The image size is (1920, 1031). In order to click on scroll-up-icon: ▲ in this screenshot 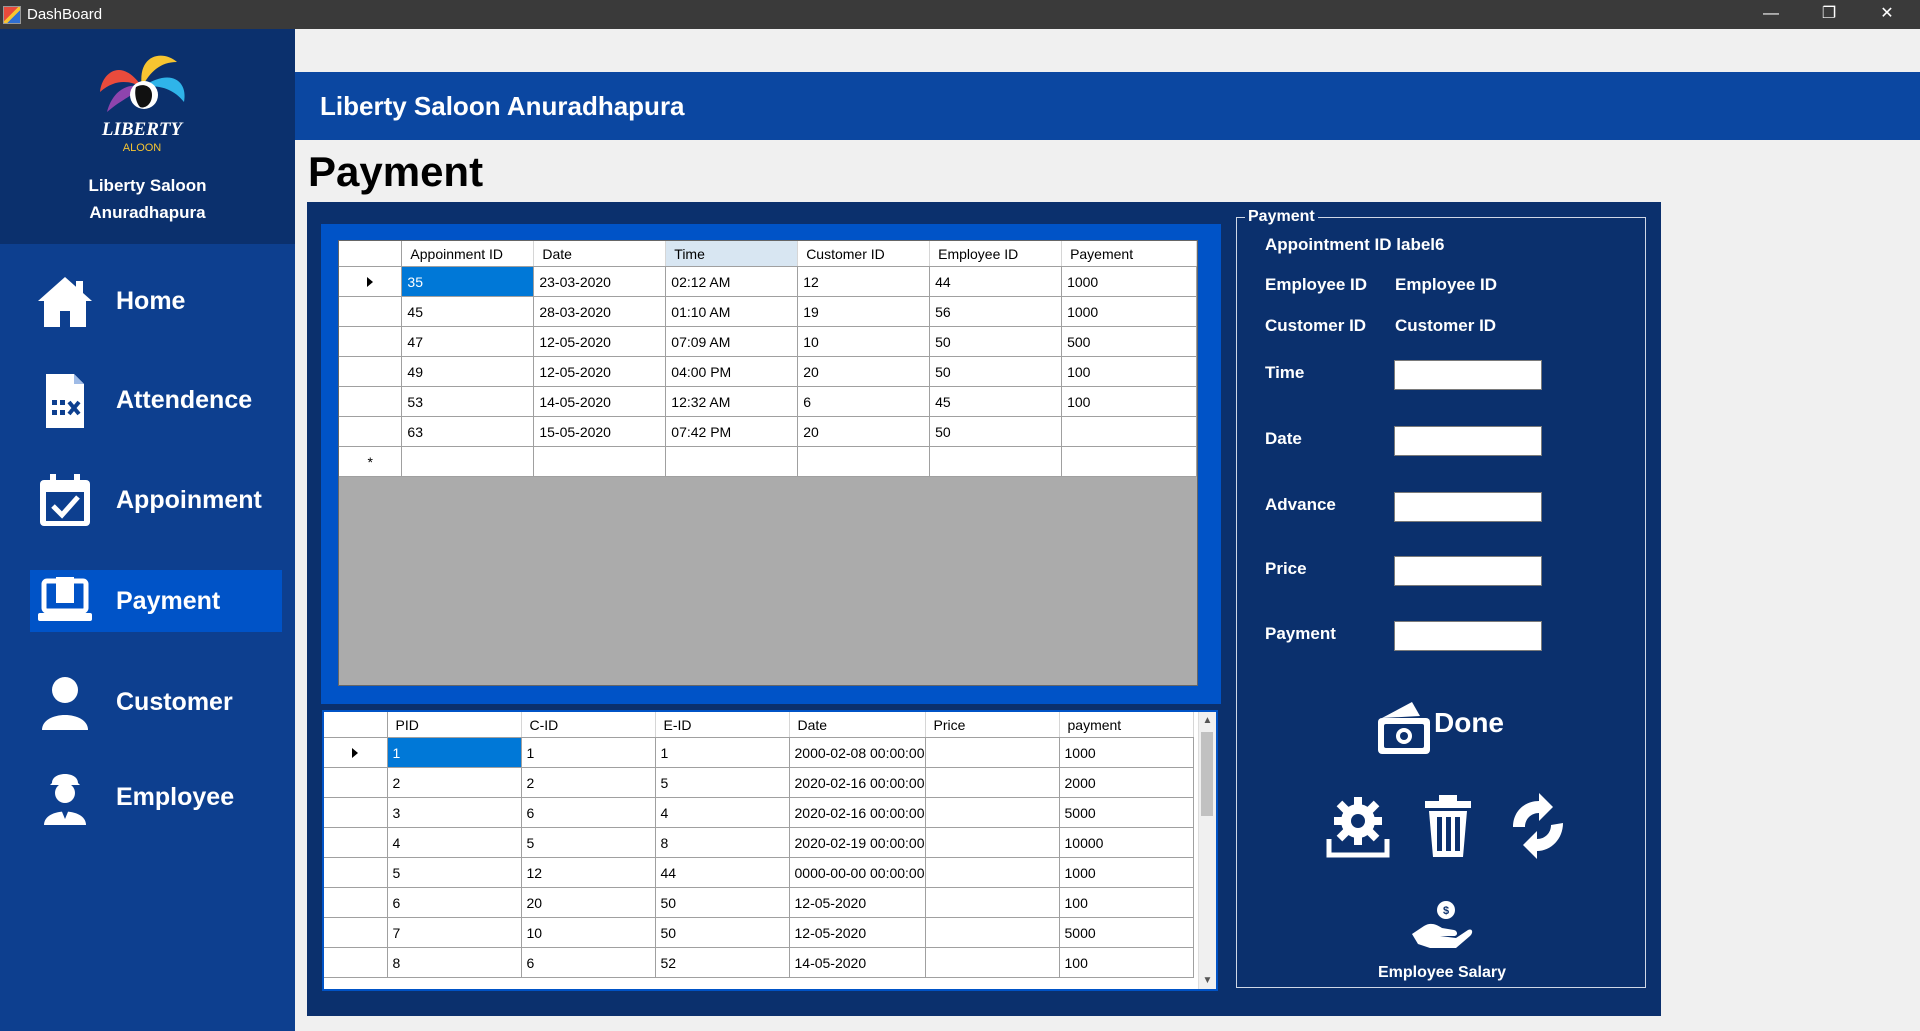, I will do `click(1207, 720)`.